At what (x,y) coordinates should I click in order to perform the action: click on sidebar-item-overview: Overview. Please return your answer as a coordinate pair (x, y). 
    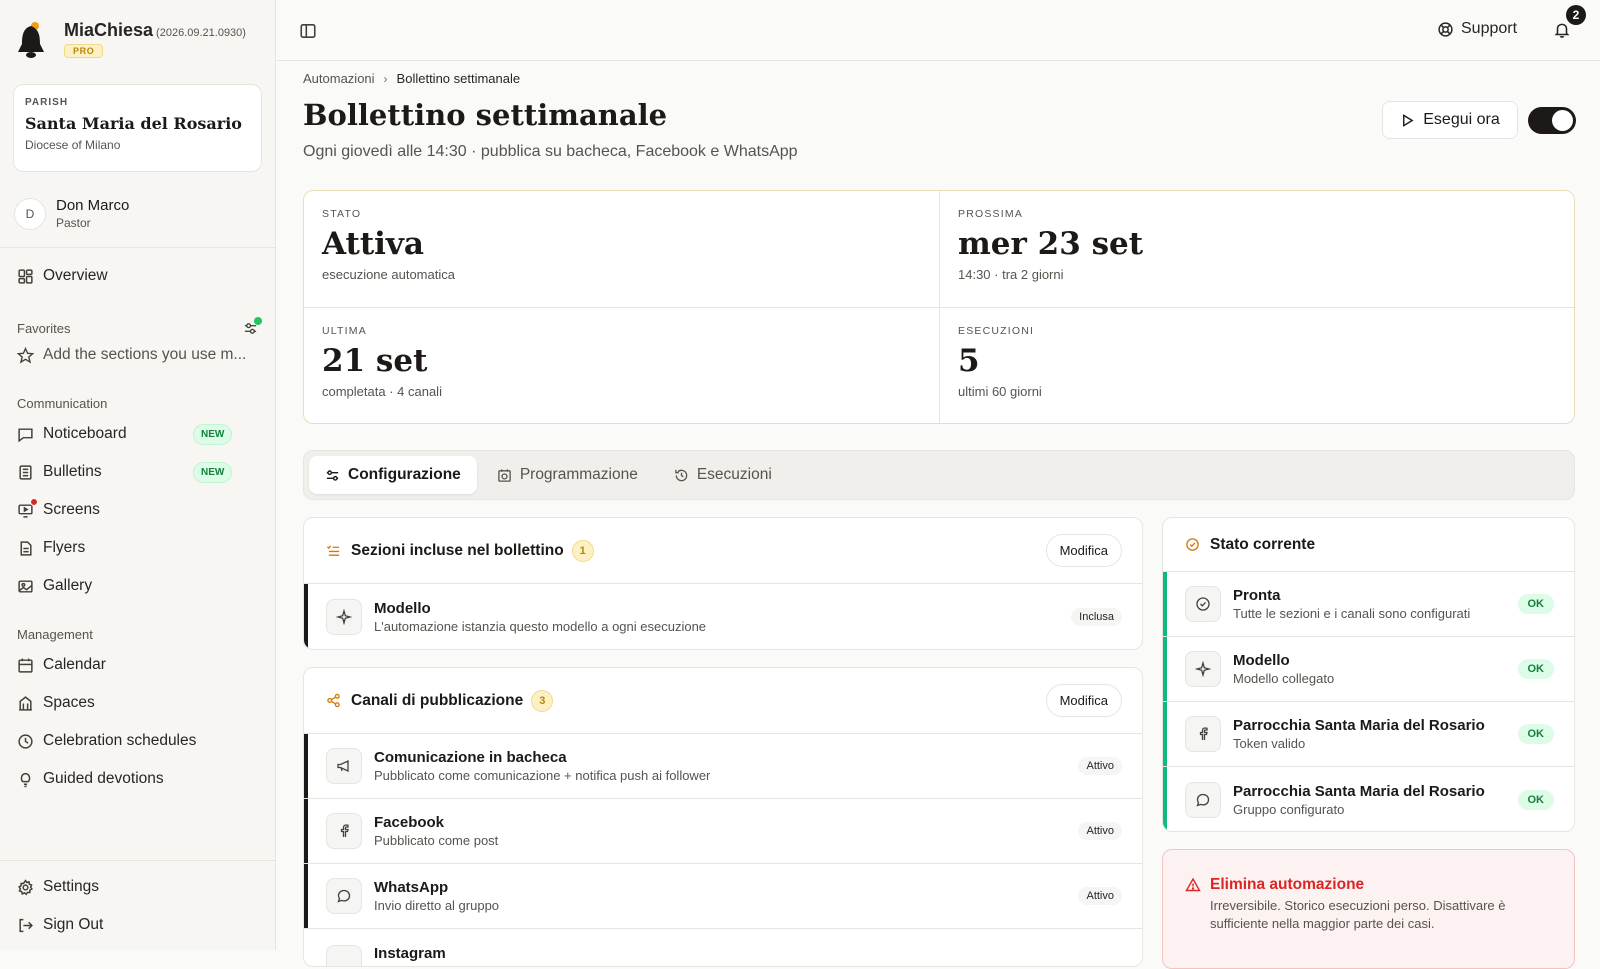
    Looking at the image, I should click on (137, 276).